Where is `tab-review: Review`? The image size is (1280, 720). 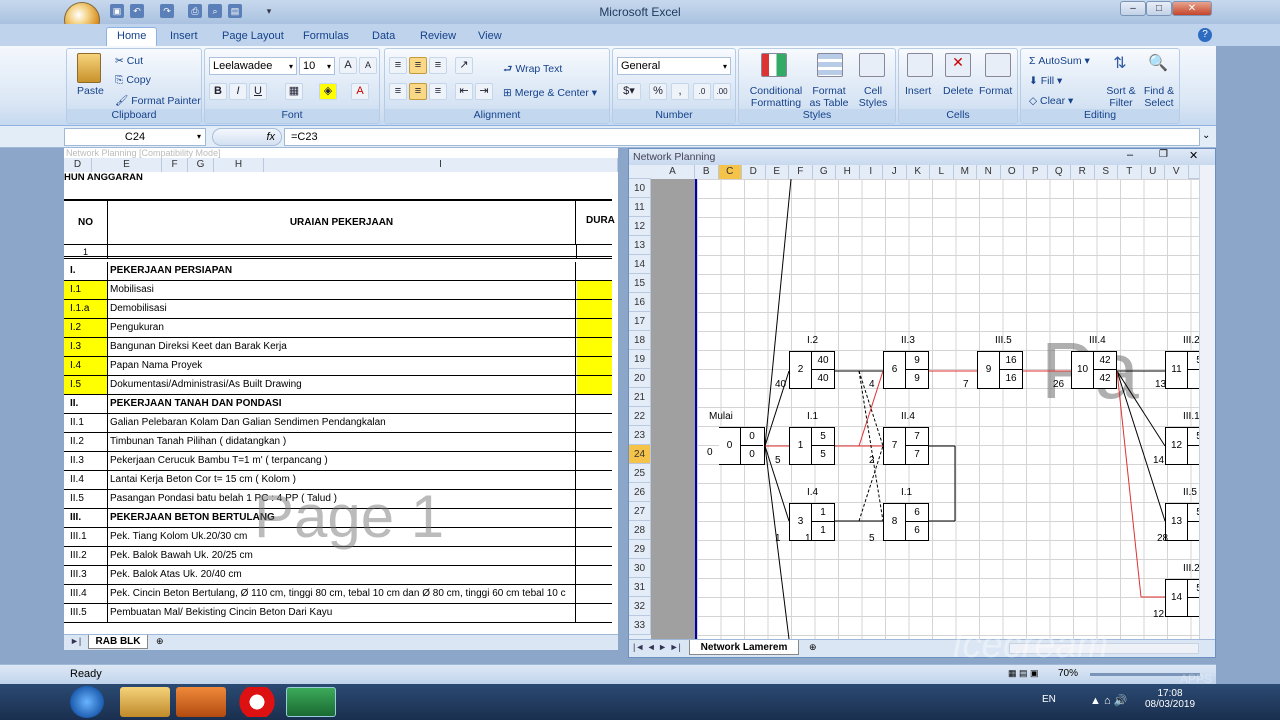 tab-review: Review is located at coordinates (438, 37).